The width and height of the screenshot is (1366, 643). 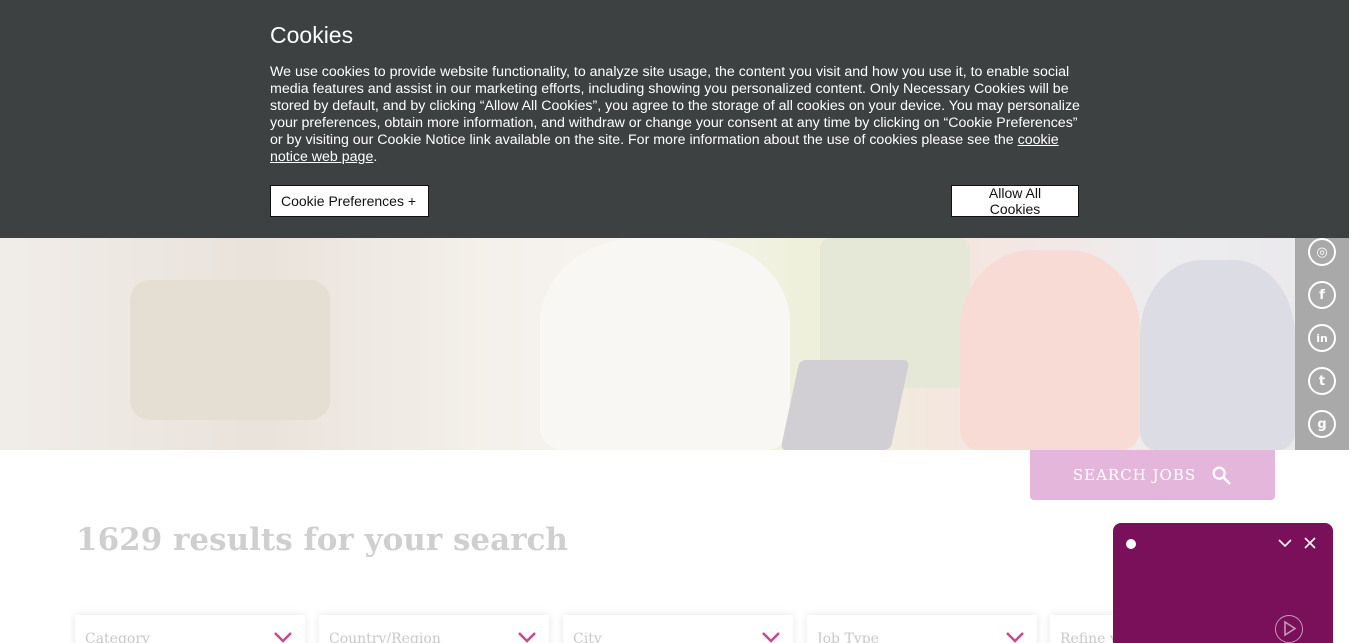 What do you see at coordinates (587, 637) in the screenshot?
I see `filter-label: City` at bounding box center [587, 637].